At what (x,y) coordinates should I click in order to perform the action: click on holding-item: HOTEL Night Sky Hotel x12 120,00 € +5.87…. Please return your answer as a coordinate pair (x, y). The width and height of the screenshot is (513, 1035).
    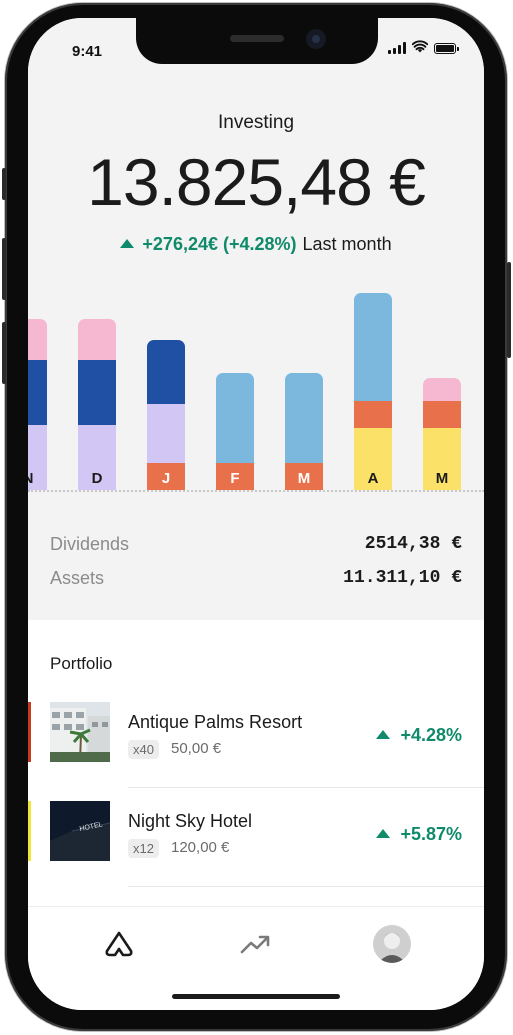
    Looking at the image, I should click on (256, 850).